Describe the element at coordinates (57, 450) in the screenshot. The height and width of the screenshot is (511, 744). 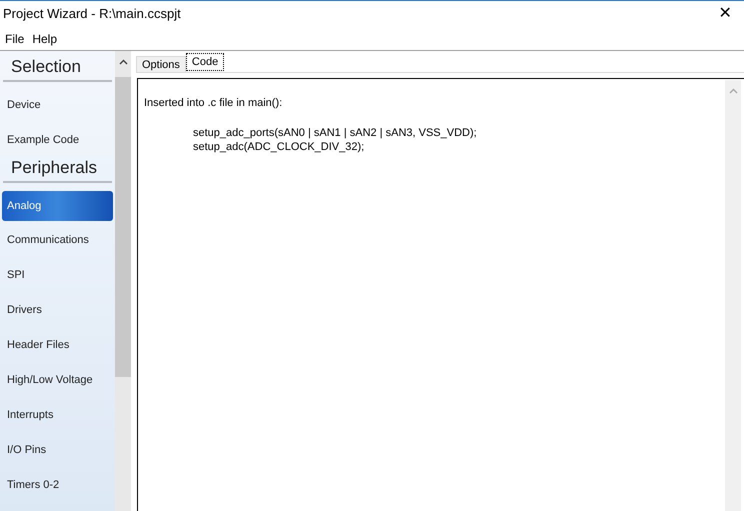
I see `sidebar-item: I/O Pins` at that location.